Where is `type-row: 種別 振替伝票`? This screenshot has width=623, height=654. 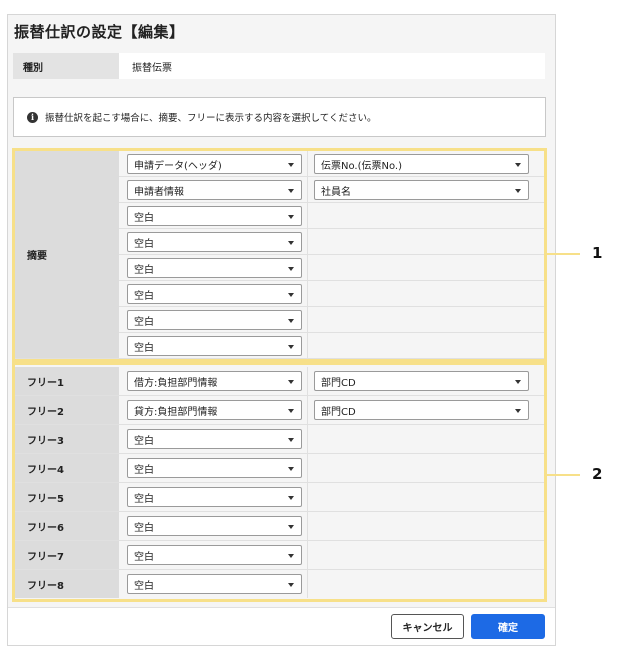 type-row: 種別 振替伝票 is located at coordinates (279, 66).